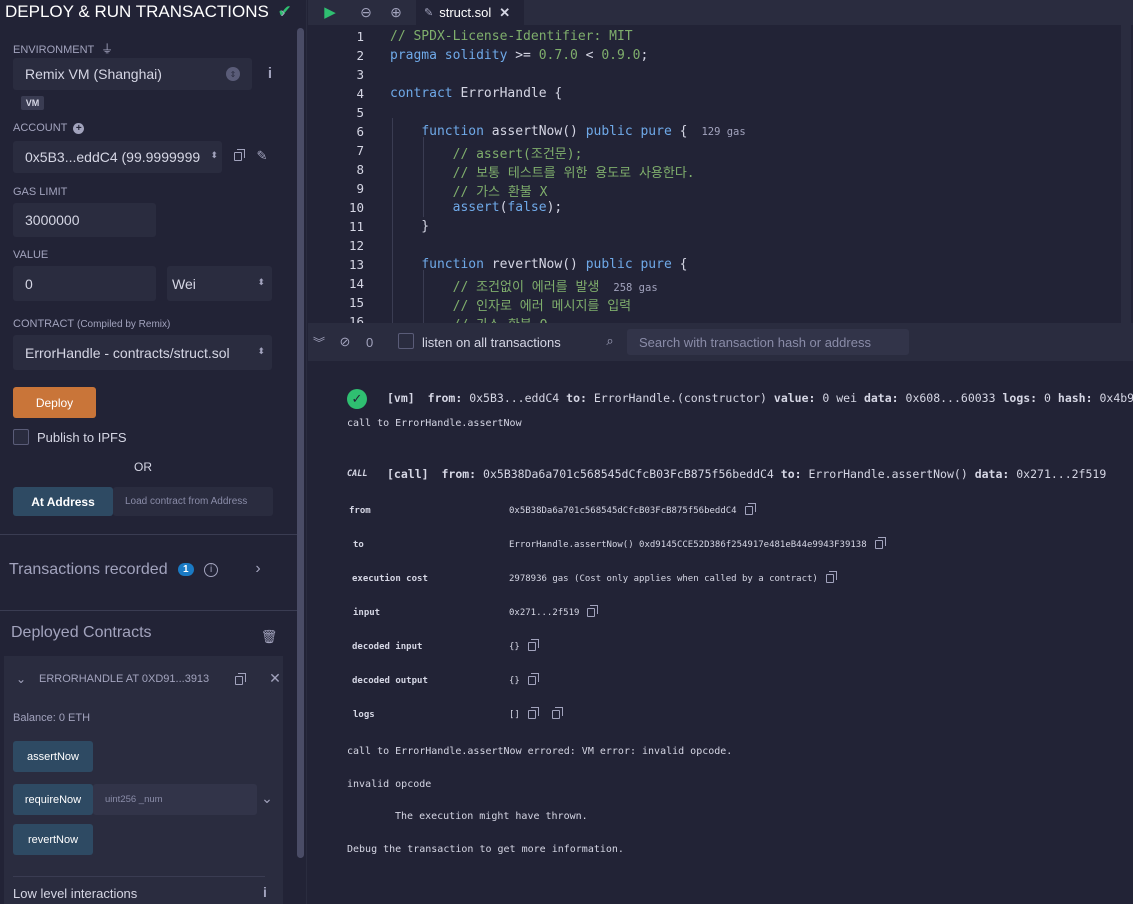 The width and height of the screenshot is (1133, 904). I want to click on code-line: contract ErrorHandle {, so click(476, 93).